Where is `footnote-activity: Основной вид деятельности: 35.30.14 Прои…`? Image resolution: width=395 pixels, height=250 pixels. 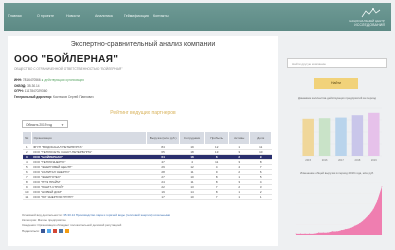
footnote-activity: Основной вид деятельности: 35.30.14 Прои… is located at coordinates (147, 215).